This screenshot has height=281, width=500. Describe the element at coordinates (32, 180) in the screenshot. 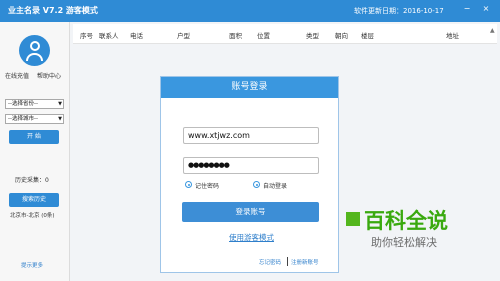

I see `history-count: 历史采集：0` at that location.